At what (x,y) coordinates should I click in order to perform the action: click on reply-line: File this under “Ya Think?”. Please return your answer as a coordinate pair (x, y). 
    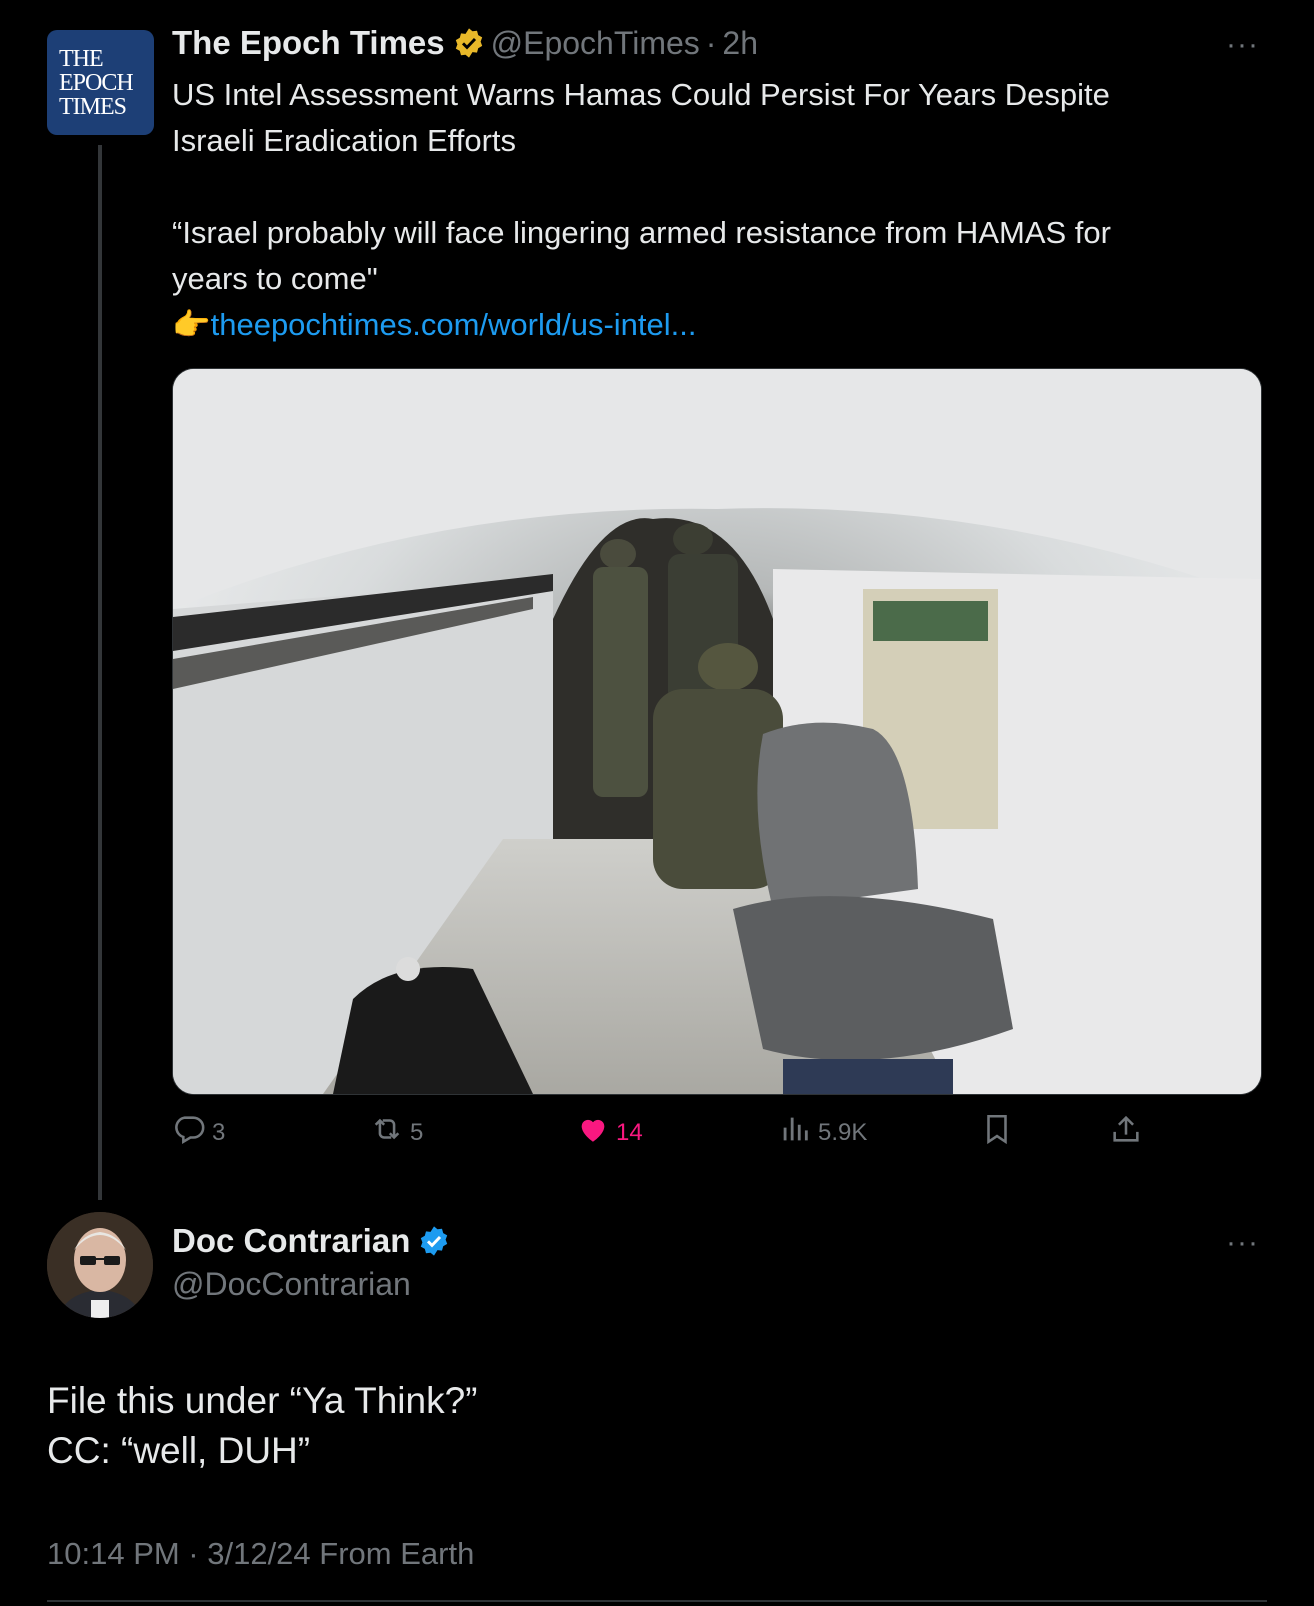
    Looking at the image, I should click on (262, 1400).